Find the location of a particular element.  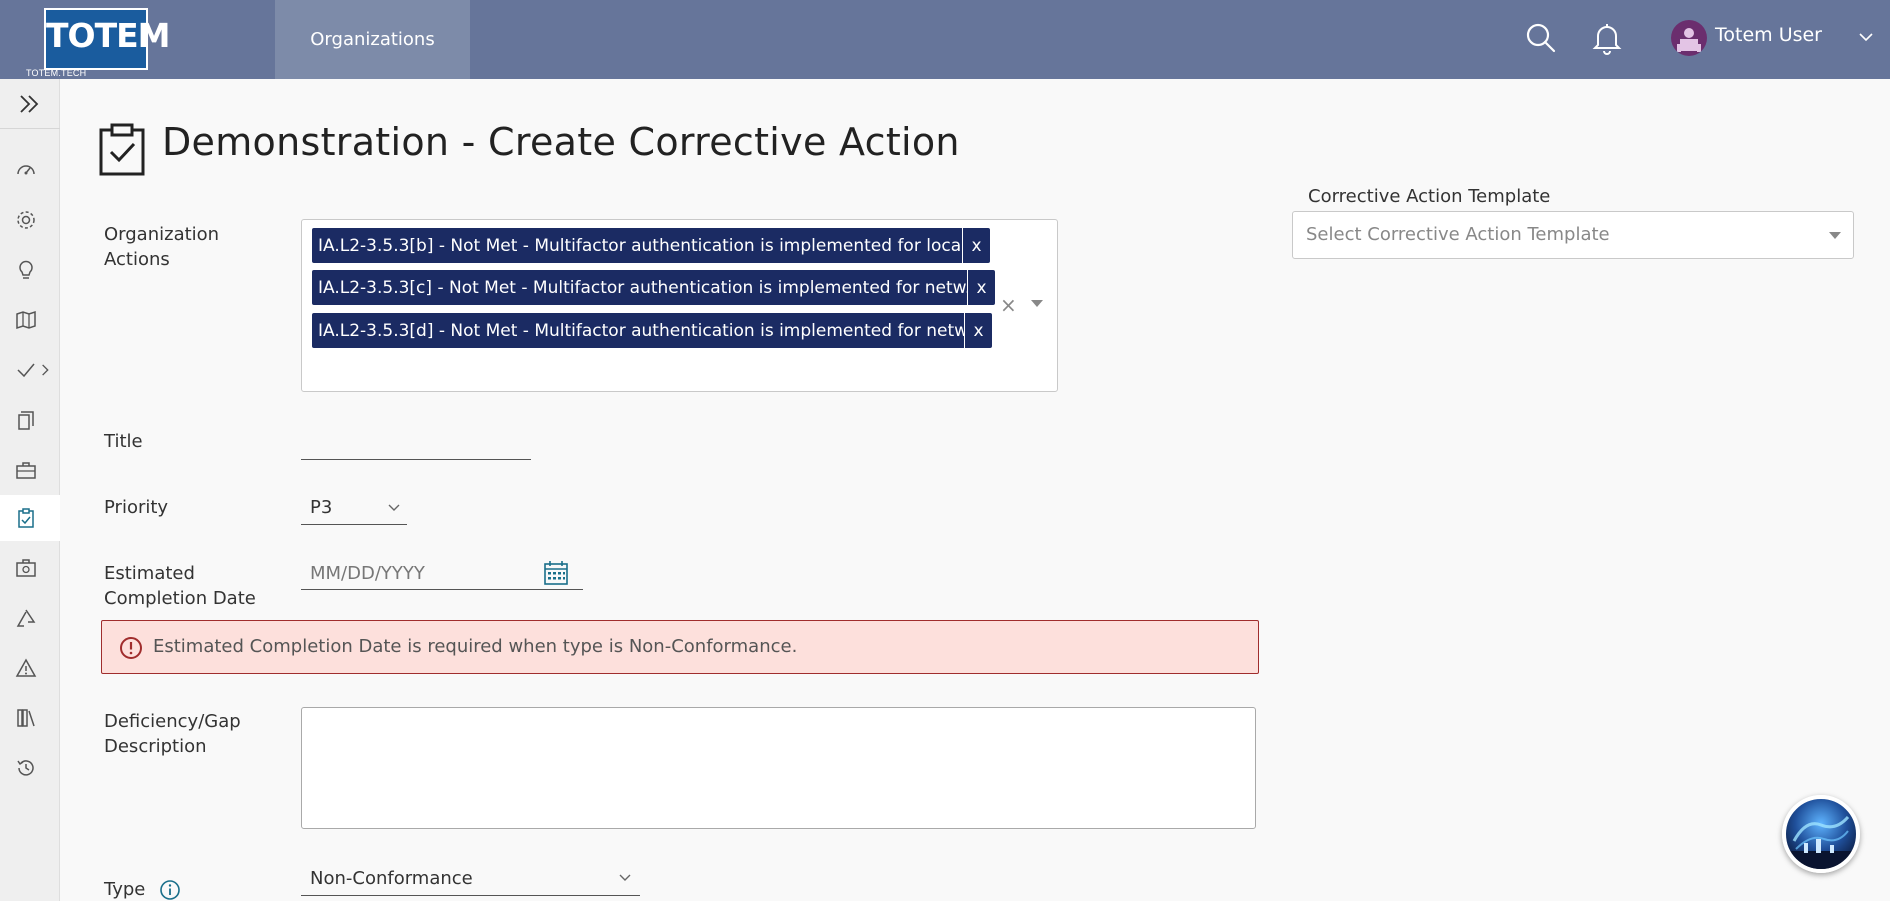

search-icon is located at coordinates (1541, 38).